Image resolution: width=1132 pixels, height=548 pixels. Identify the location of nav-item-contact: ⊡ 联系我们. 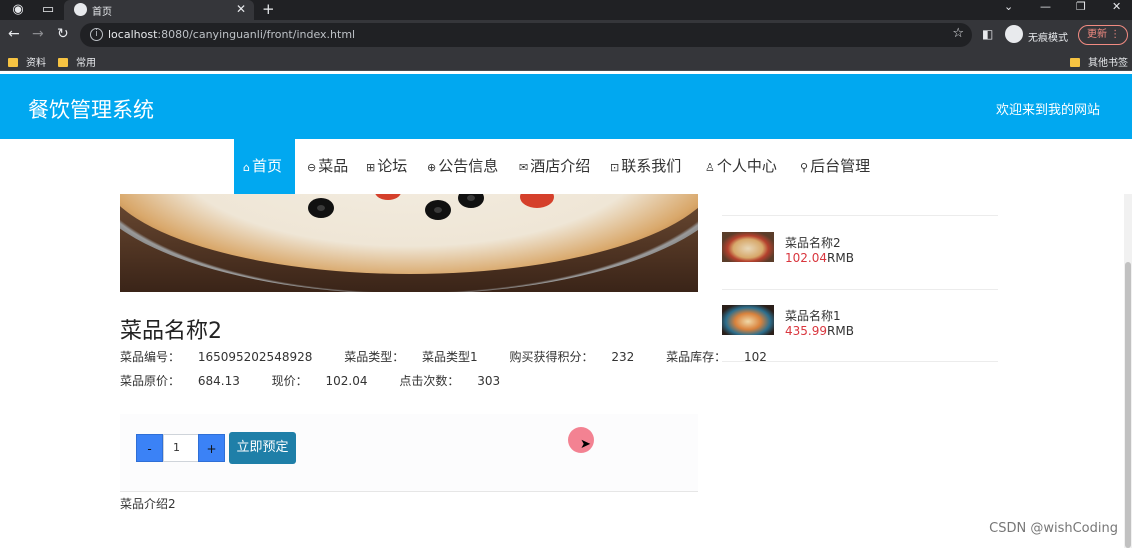
(645, 166).